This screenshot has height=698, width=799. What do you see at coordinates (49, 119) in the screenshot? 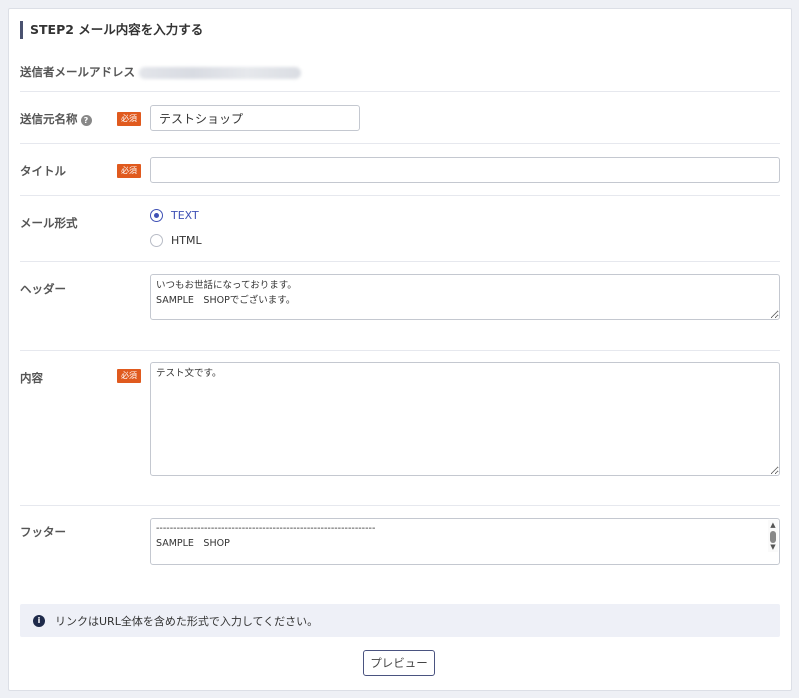
I see `sender-name-label: 送信元名称` at bounding box center [49, 119].